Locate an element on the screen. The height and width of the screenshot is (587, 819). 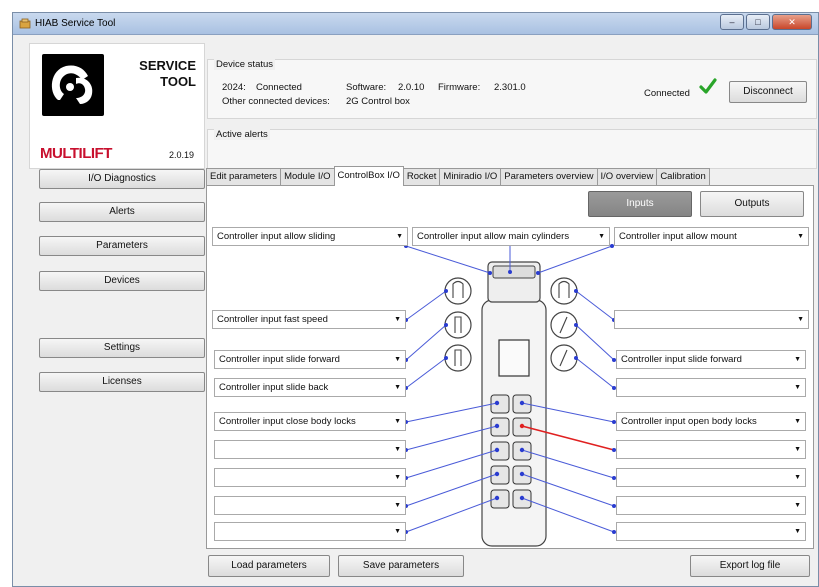
lever-left-3-icon is located at coordinates (458, 358).